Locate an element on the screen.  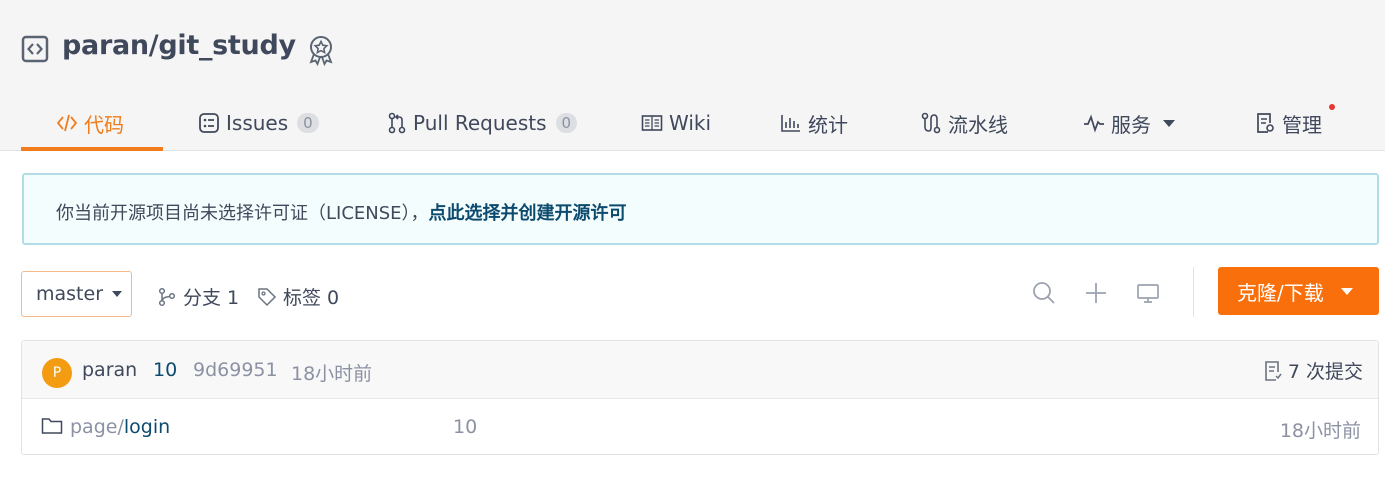
issues-icon is located at coordinates (209, 123).